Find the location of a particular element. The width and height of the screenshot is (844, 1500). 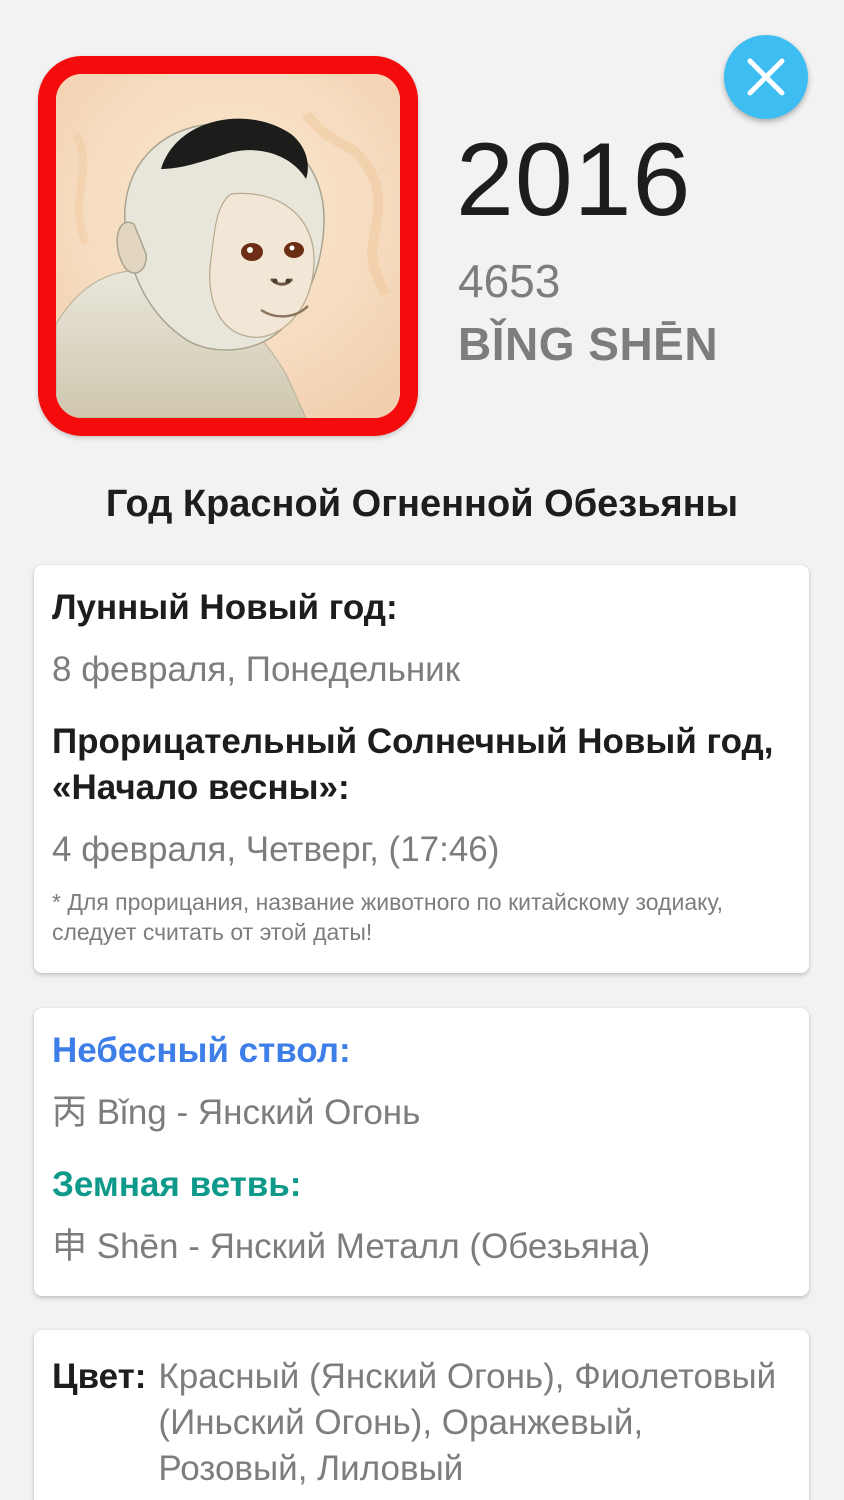

heavenly-stem-label: Небесный ствол: is located at coordinates (201, 1050).